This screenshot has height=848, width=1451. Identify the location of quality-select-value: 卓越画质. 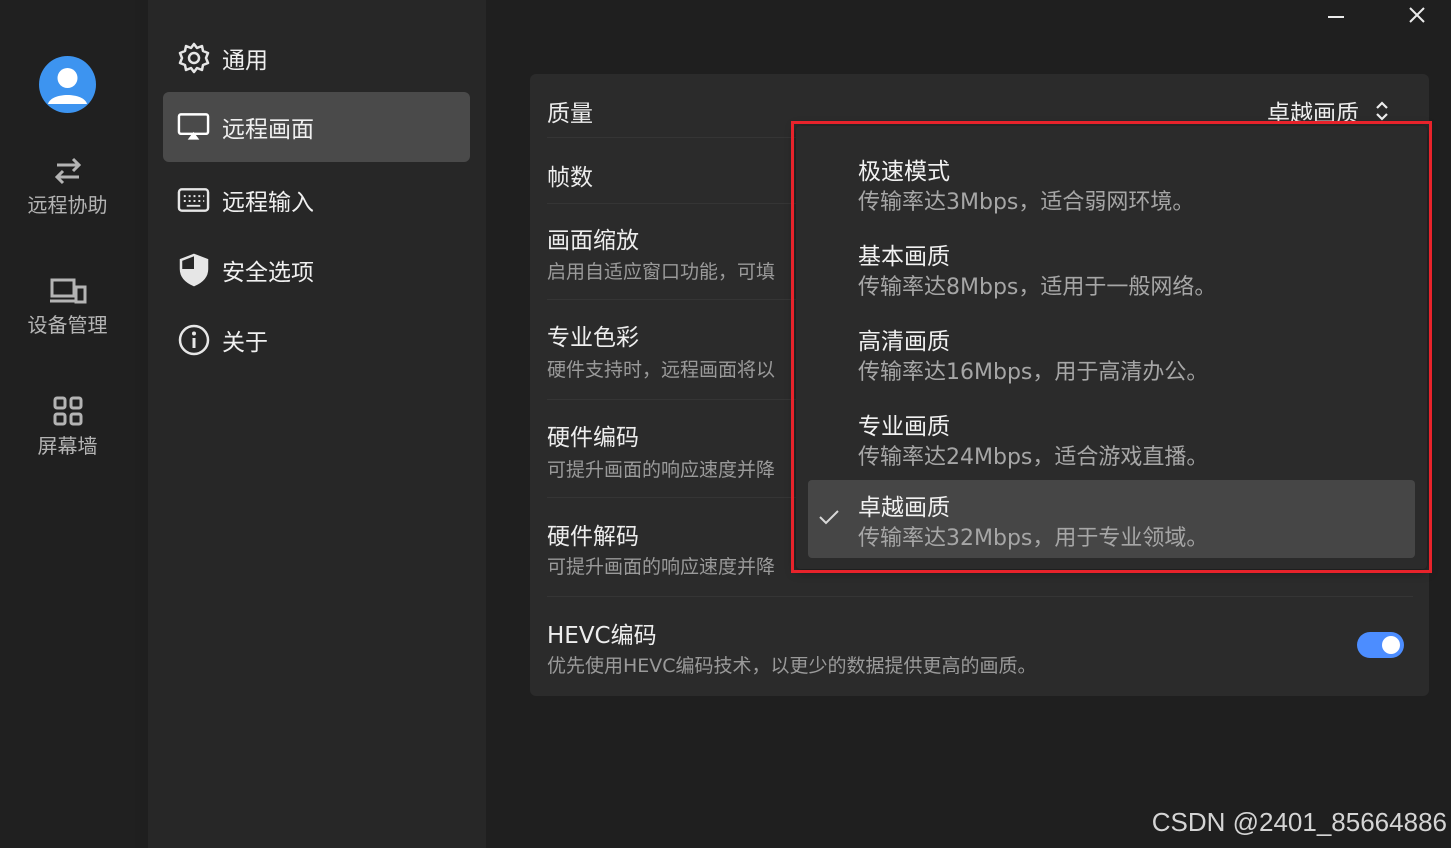
(1313, 114).